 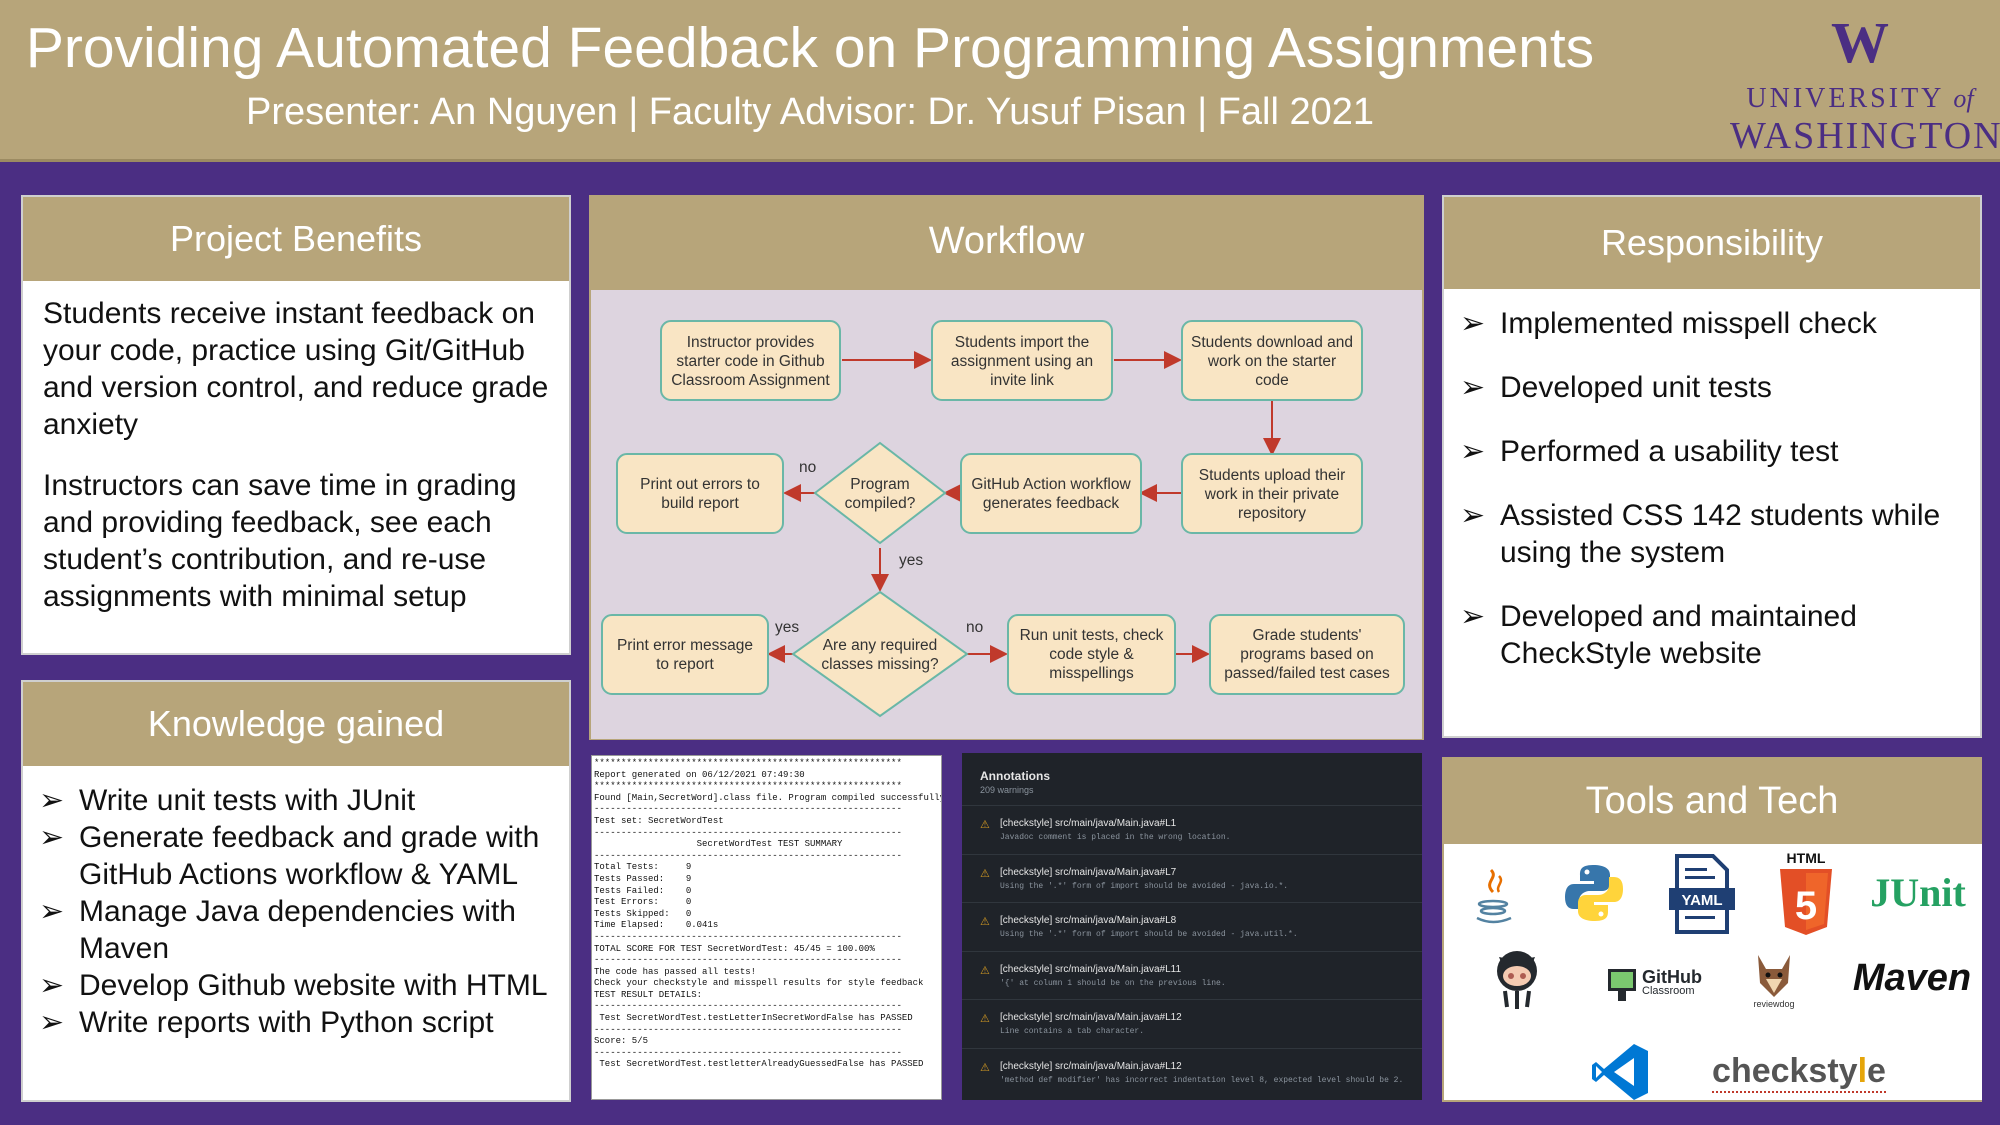 I want to click on node-upload-line2: work in their private, so click(x=1271, y=494).